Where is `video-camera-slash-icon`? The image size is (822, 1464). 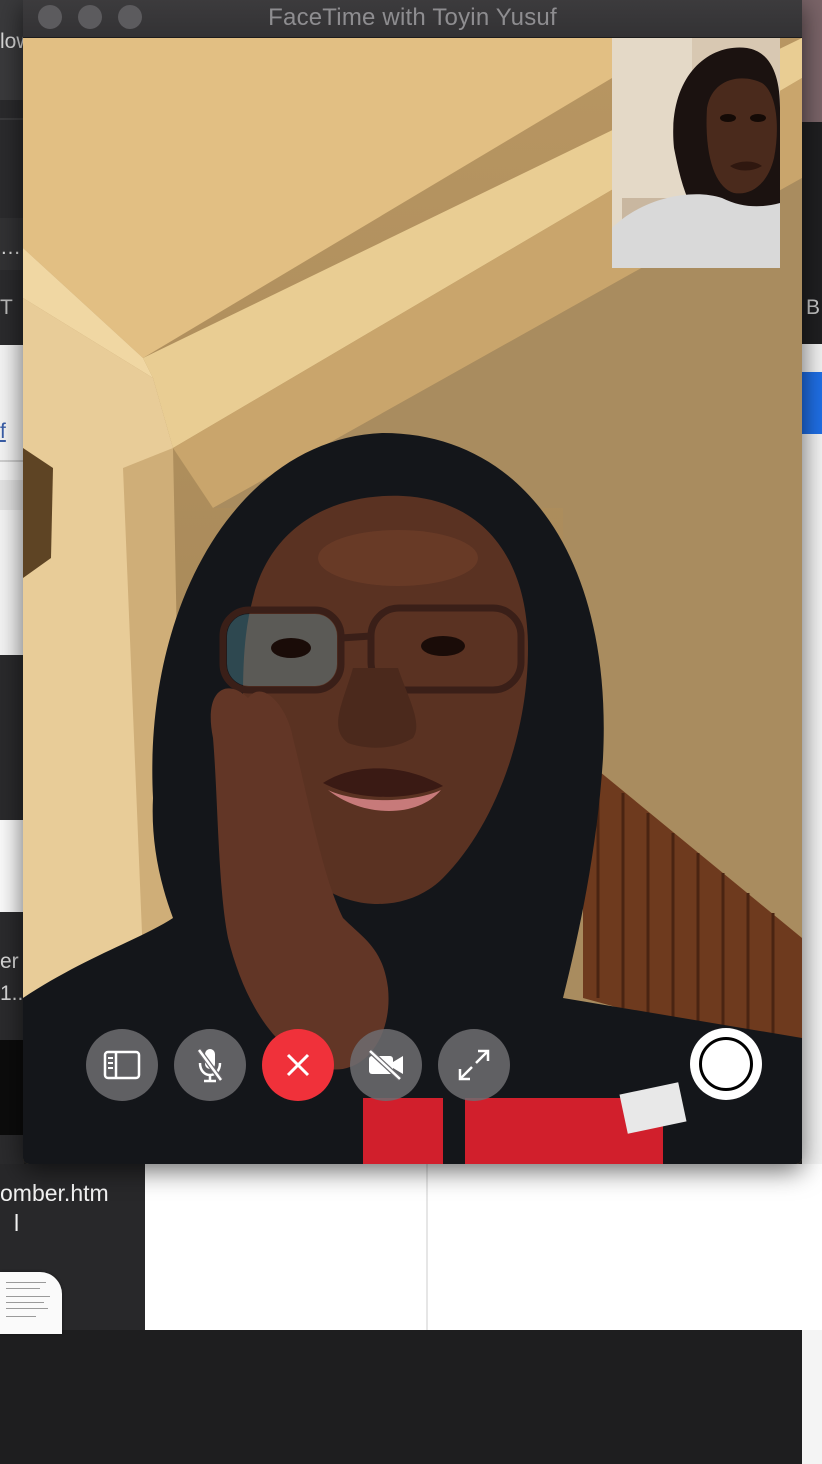 video-camera-slash-icon is located at coordinates (385, 1065).